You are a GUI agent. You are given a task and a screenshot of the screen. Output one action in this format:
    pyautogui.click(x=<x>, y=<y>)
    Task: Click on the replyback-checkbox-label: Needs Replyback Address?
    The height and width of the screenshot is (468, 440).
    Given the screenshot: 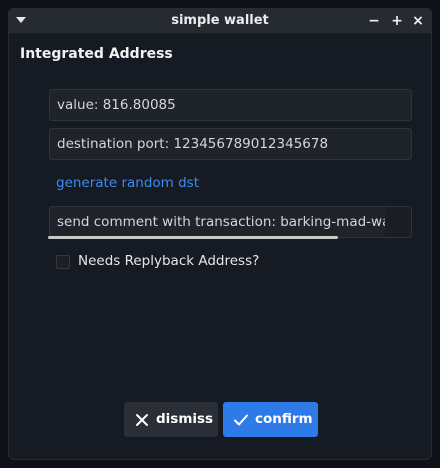 What is the action you would take?
    pyautogui.click(x=168, y=261)
    